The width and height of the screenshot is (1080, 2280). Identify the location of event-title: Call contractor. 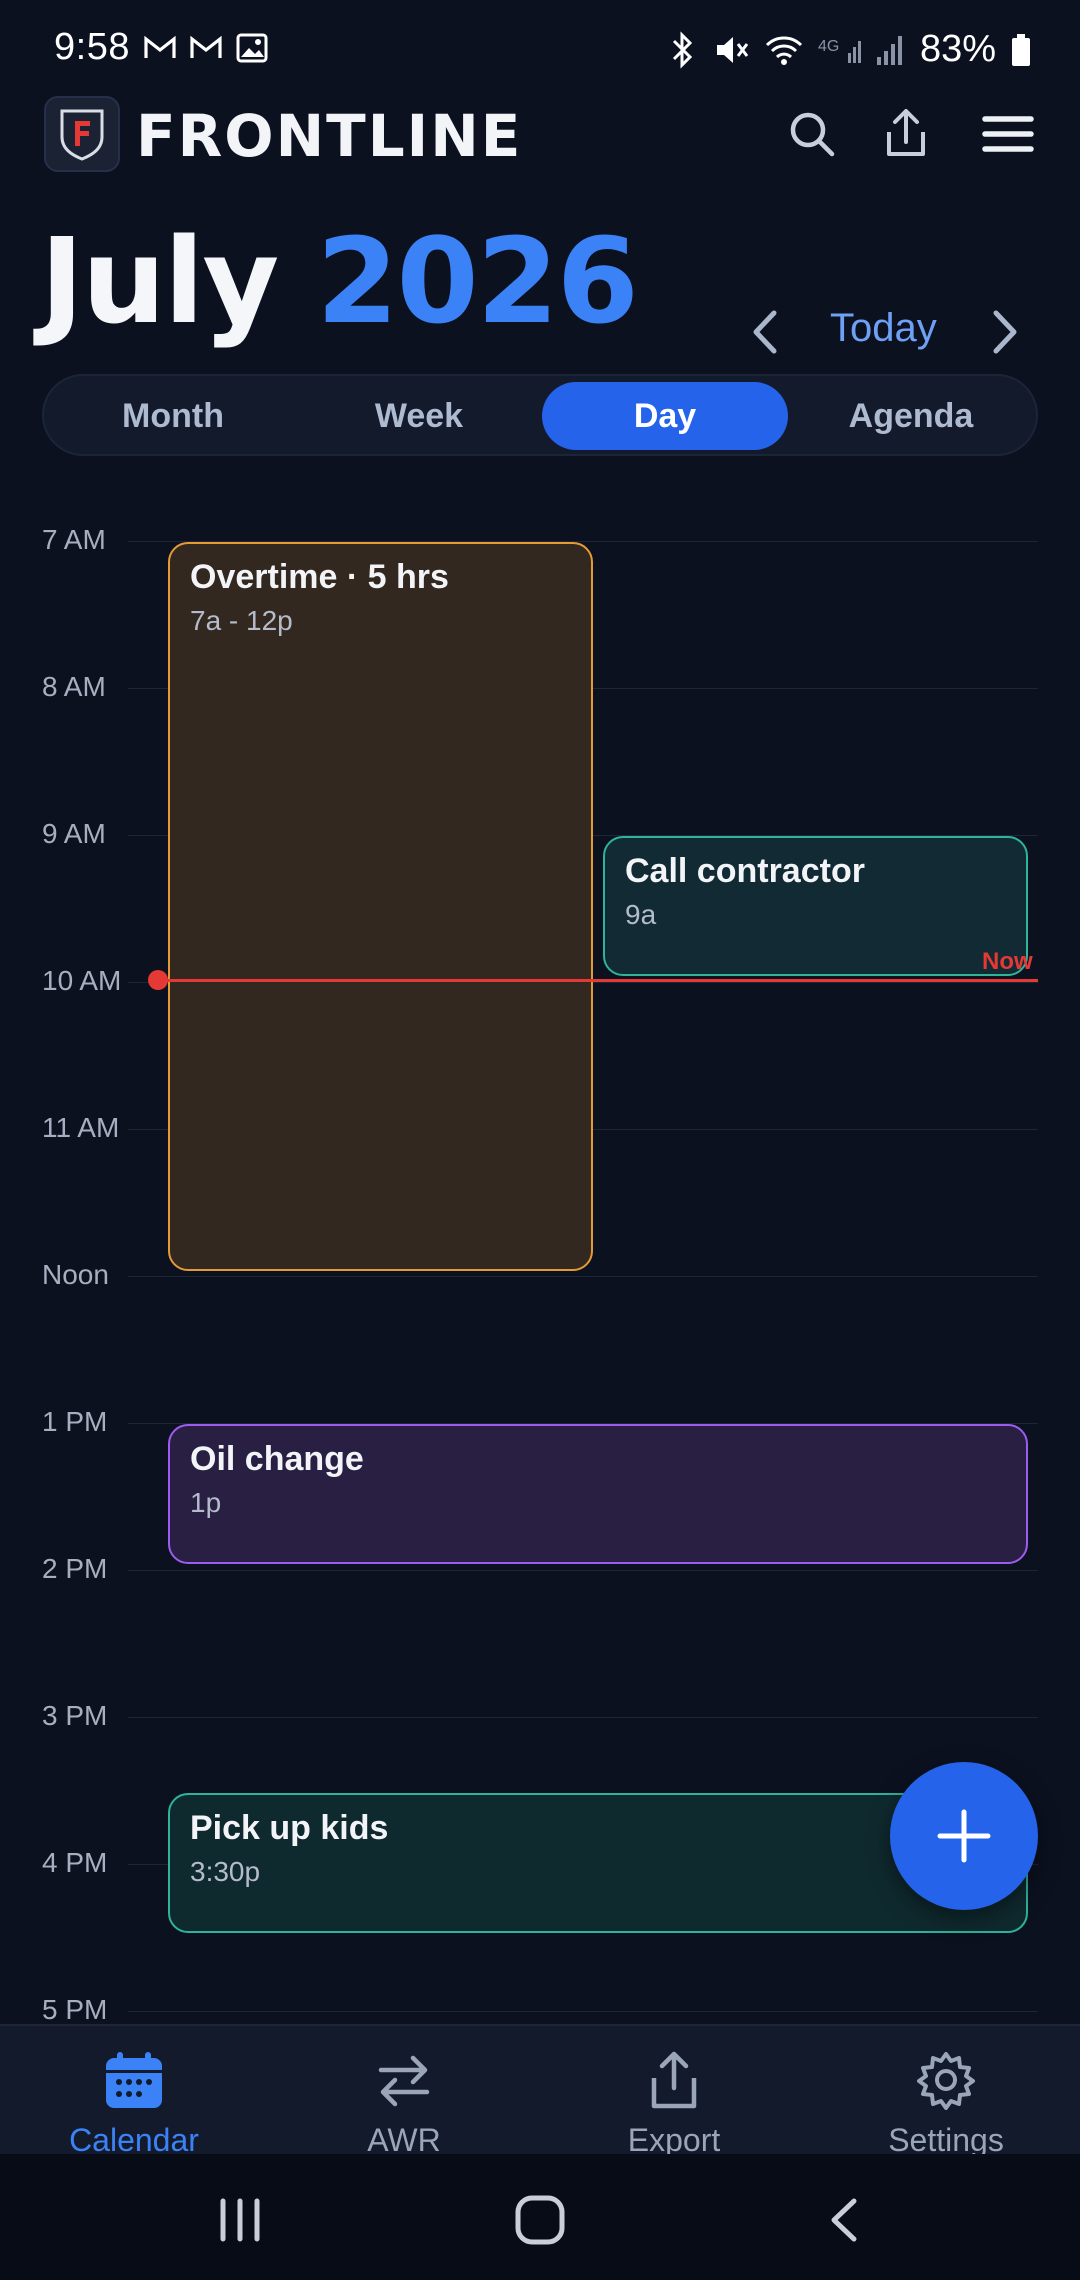
(745, 871).